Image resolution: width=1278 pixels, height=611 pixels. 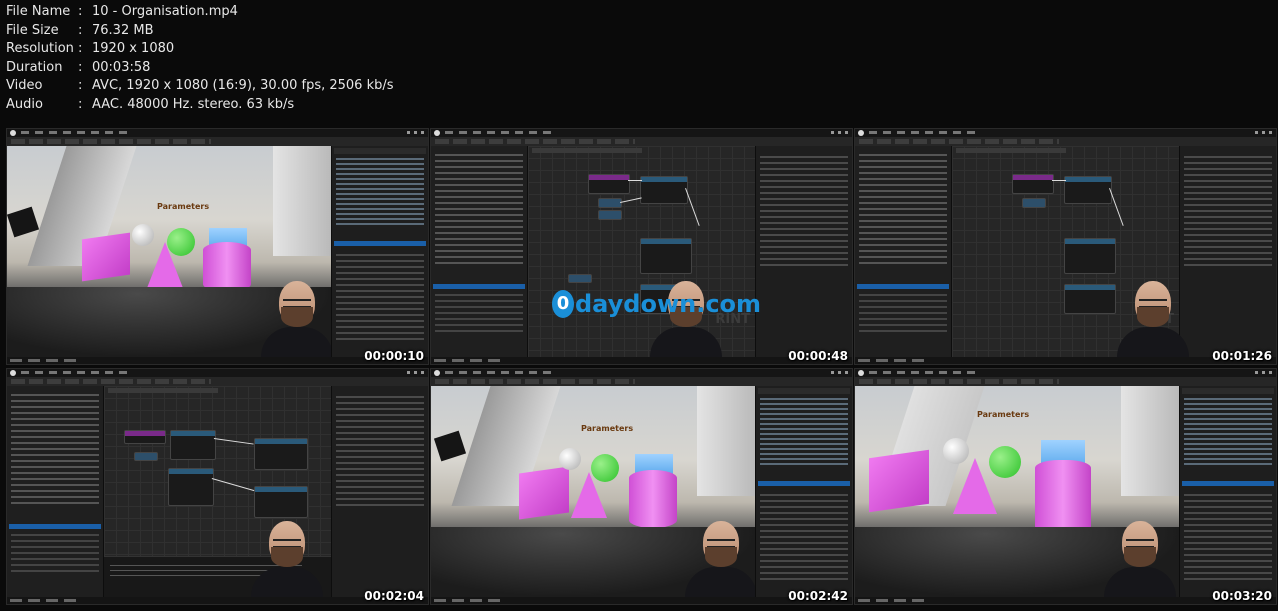 What do you see at coordinates (24, 104) in the screenshot?
I see `info-key: Audio` at bounding box center [24, 104].